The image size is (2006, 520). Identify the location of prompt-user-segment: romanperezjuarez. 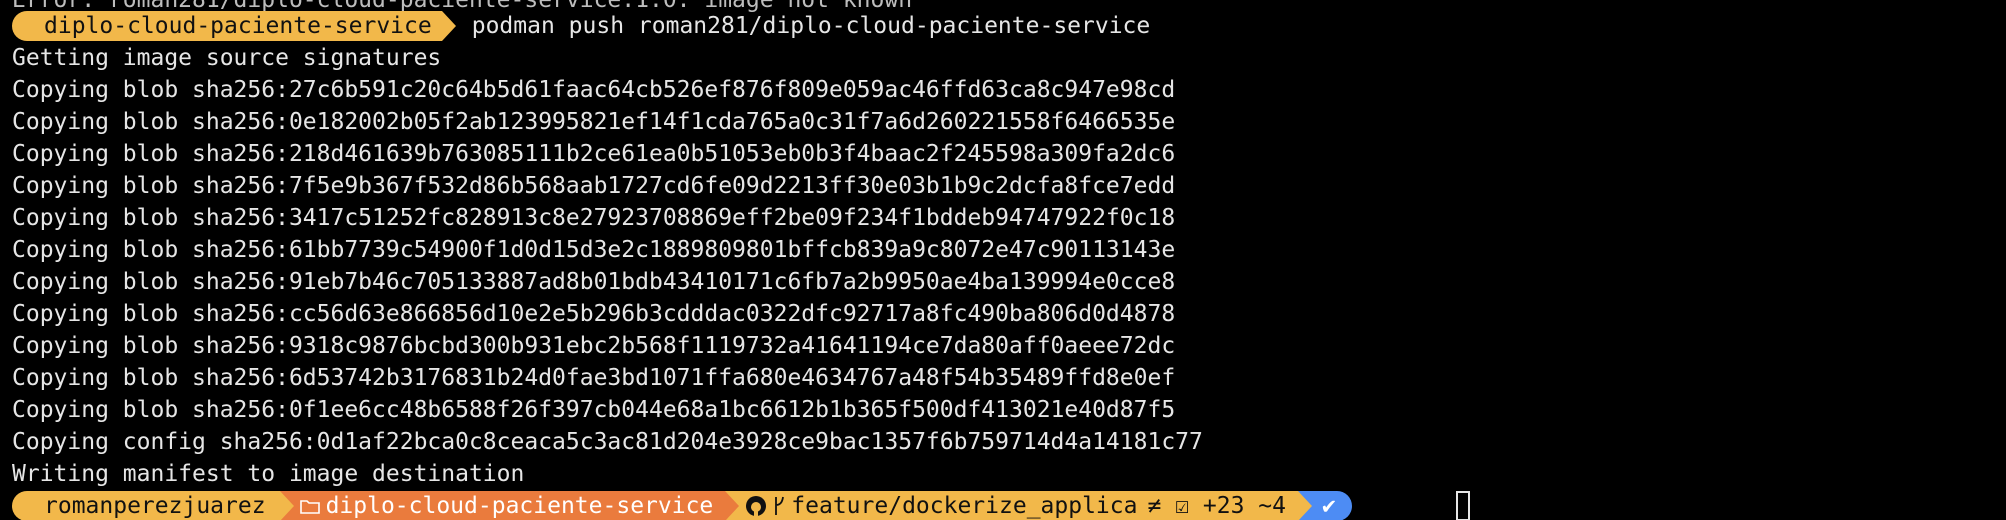
(146, 505).